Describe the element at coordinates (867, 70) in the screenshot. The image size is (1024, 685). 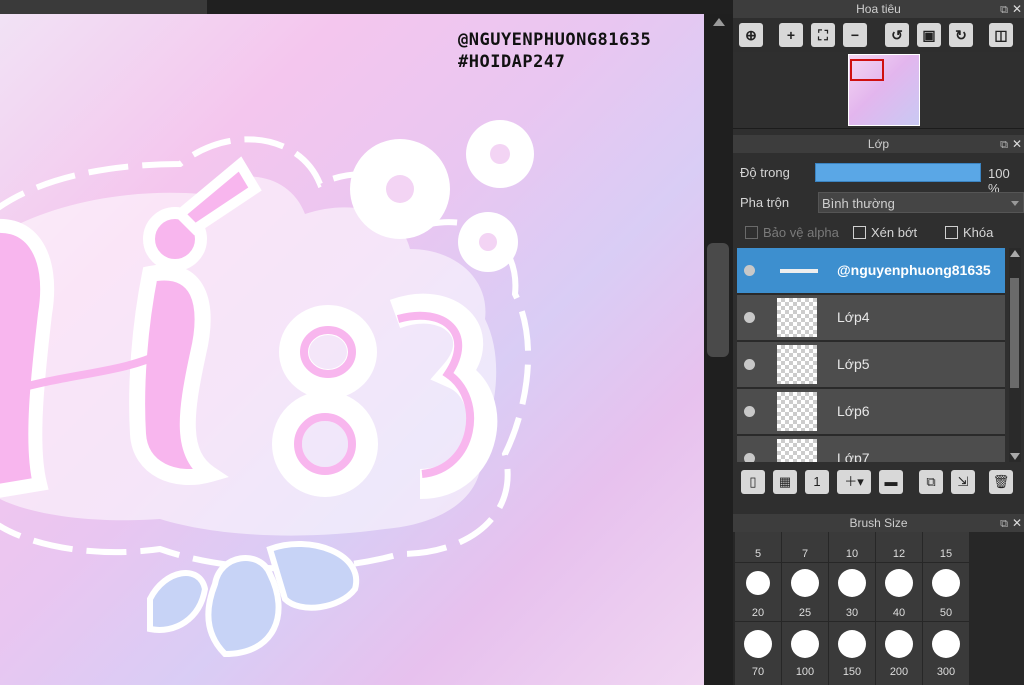
I see `view-rectangle` at that location.